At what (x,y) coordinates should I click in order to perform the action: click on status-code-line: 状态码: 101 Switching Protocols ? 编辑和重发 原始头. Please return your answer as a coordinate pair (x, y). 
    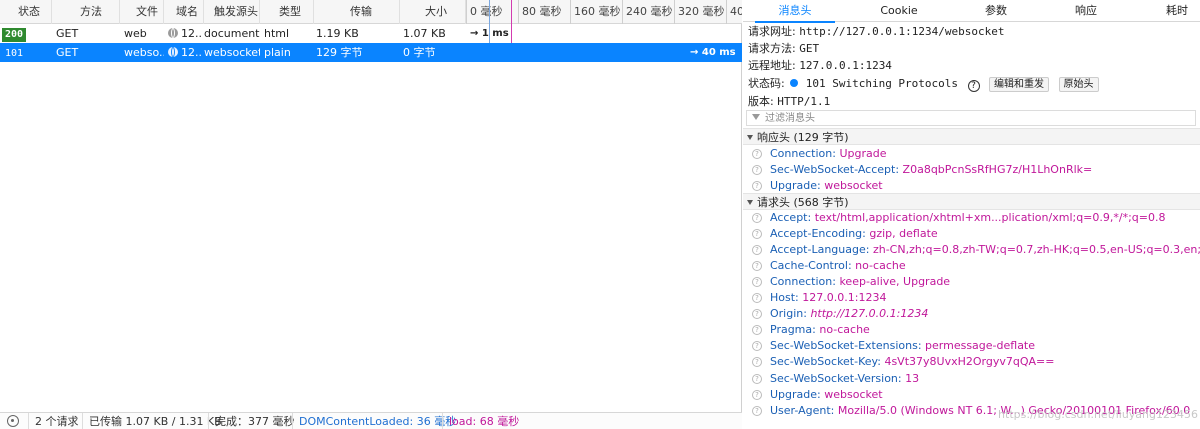
    Looking at the image, I should click on (923, 83).